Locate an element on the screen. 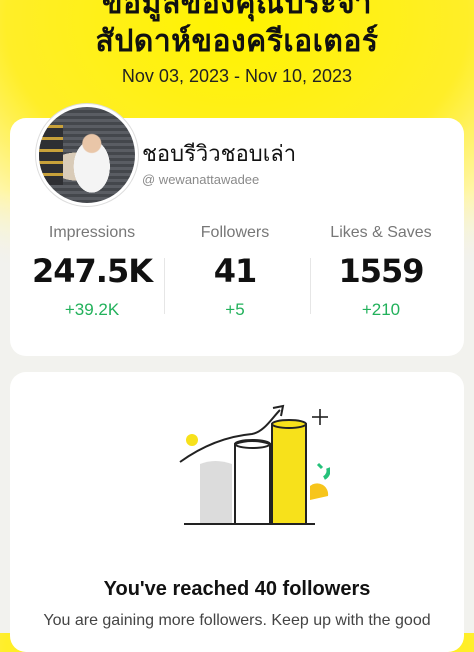 This screenshot has height=652, width=474. stat-delta: +5 is located at coordinates (235, 309).